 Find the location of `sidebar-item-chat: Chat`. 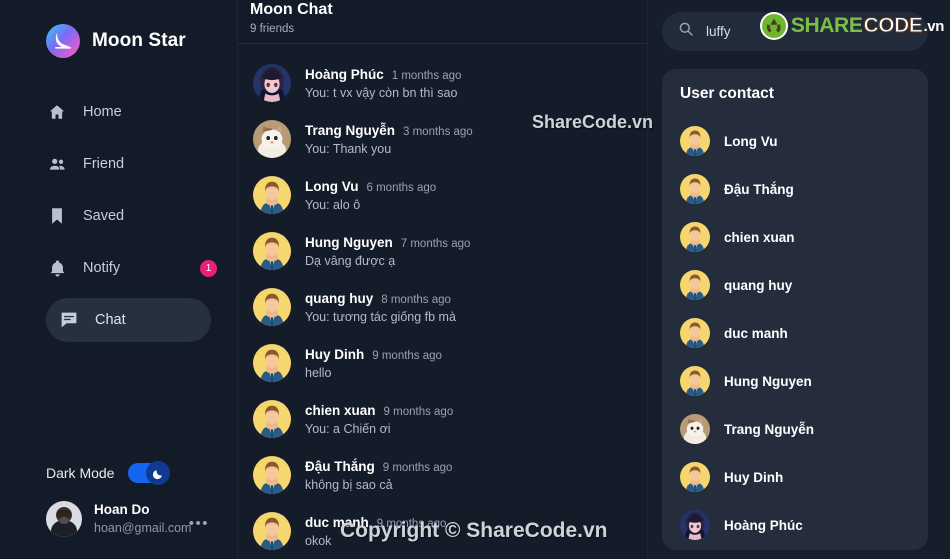

sidebar-item-chat: Chat is located at coordinates (128, 320).